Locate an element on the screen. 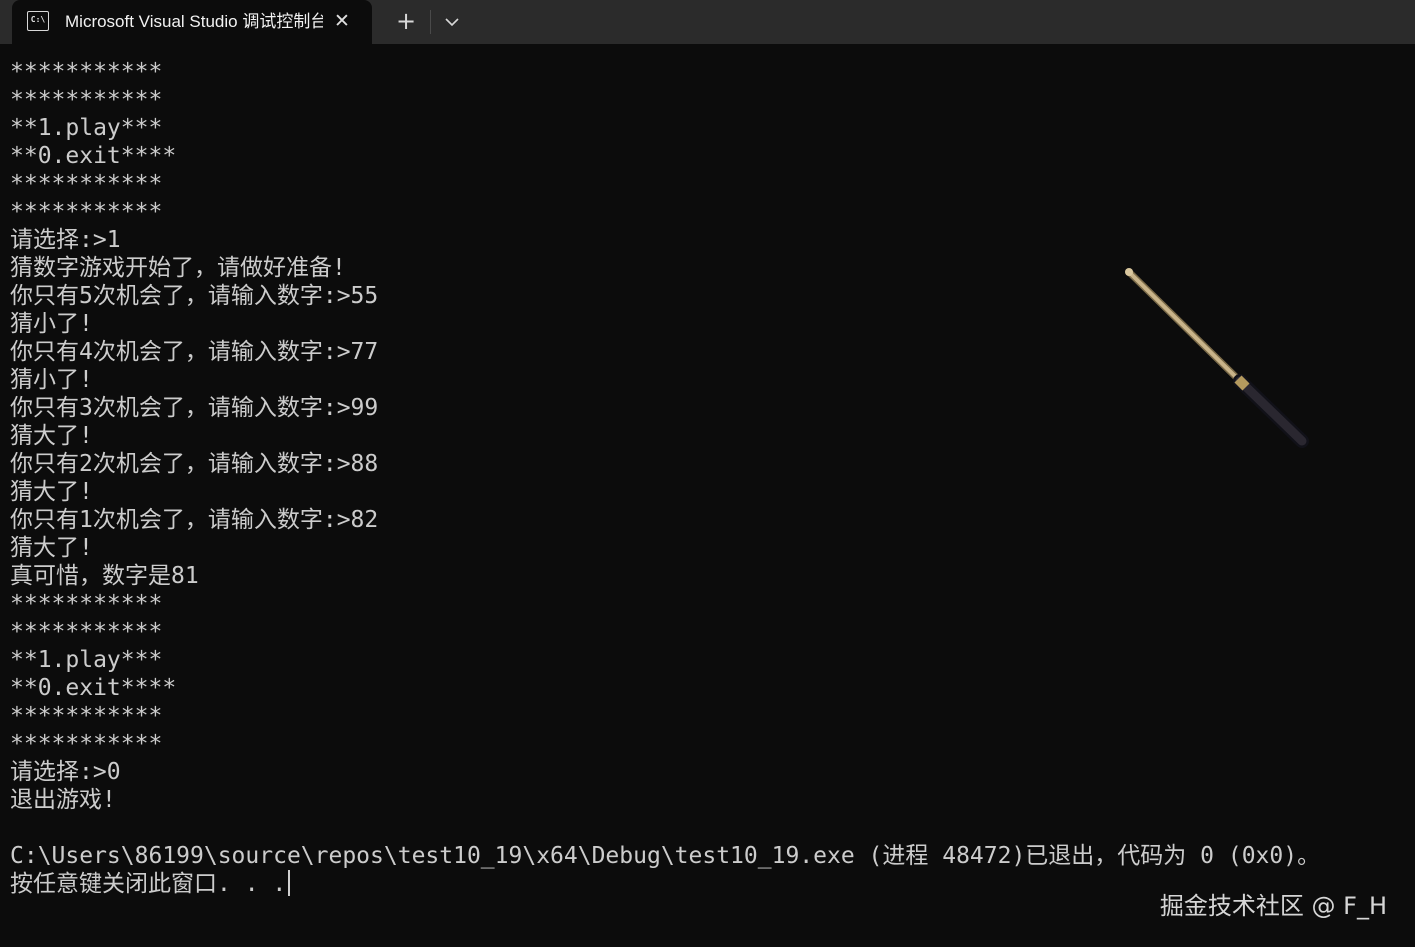  chevron-down-icon is located at coordinates (452, 22).